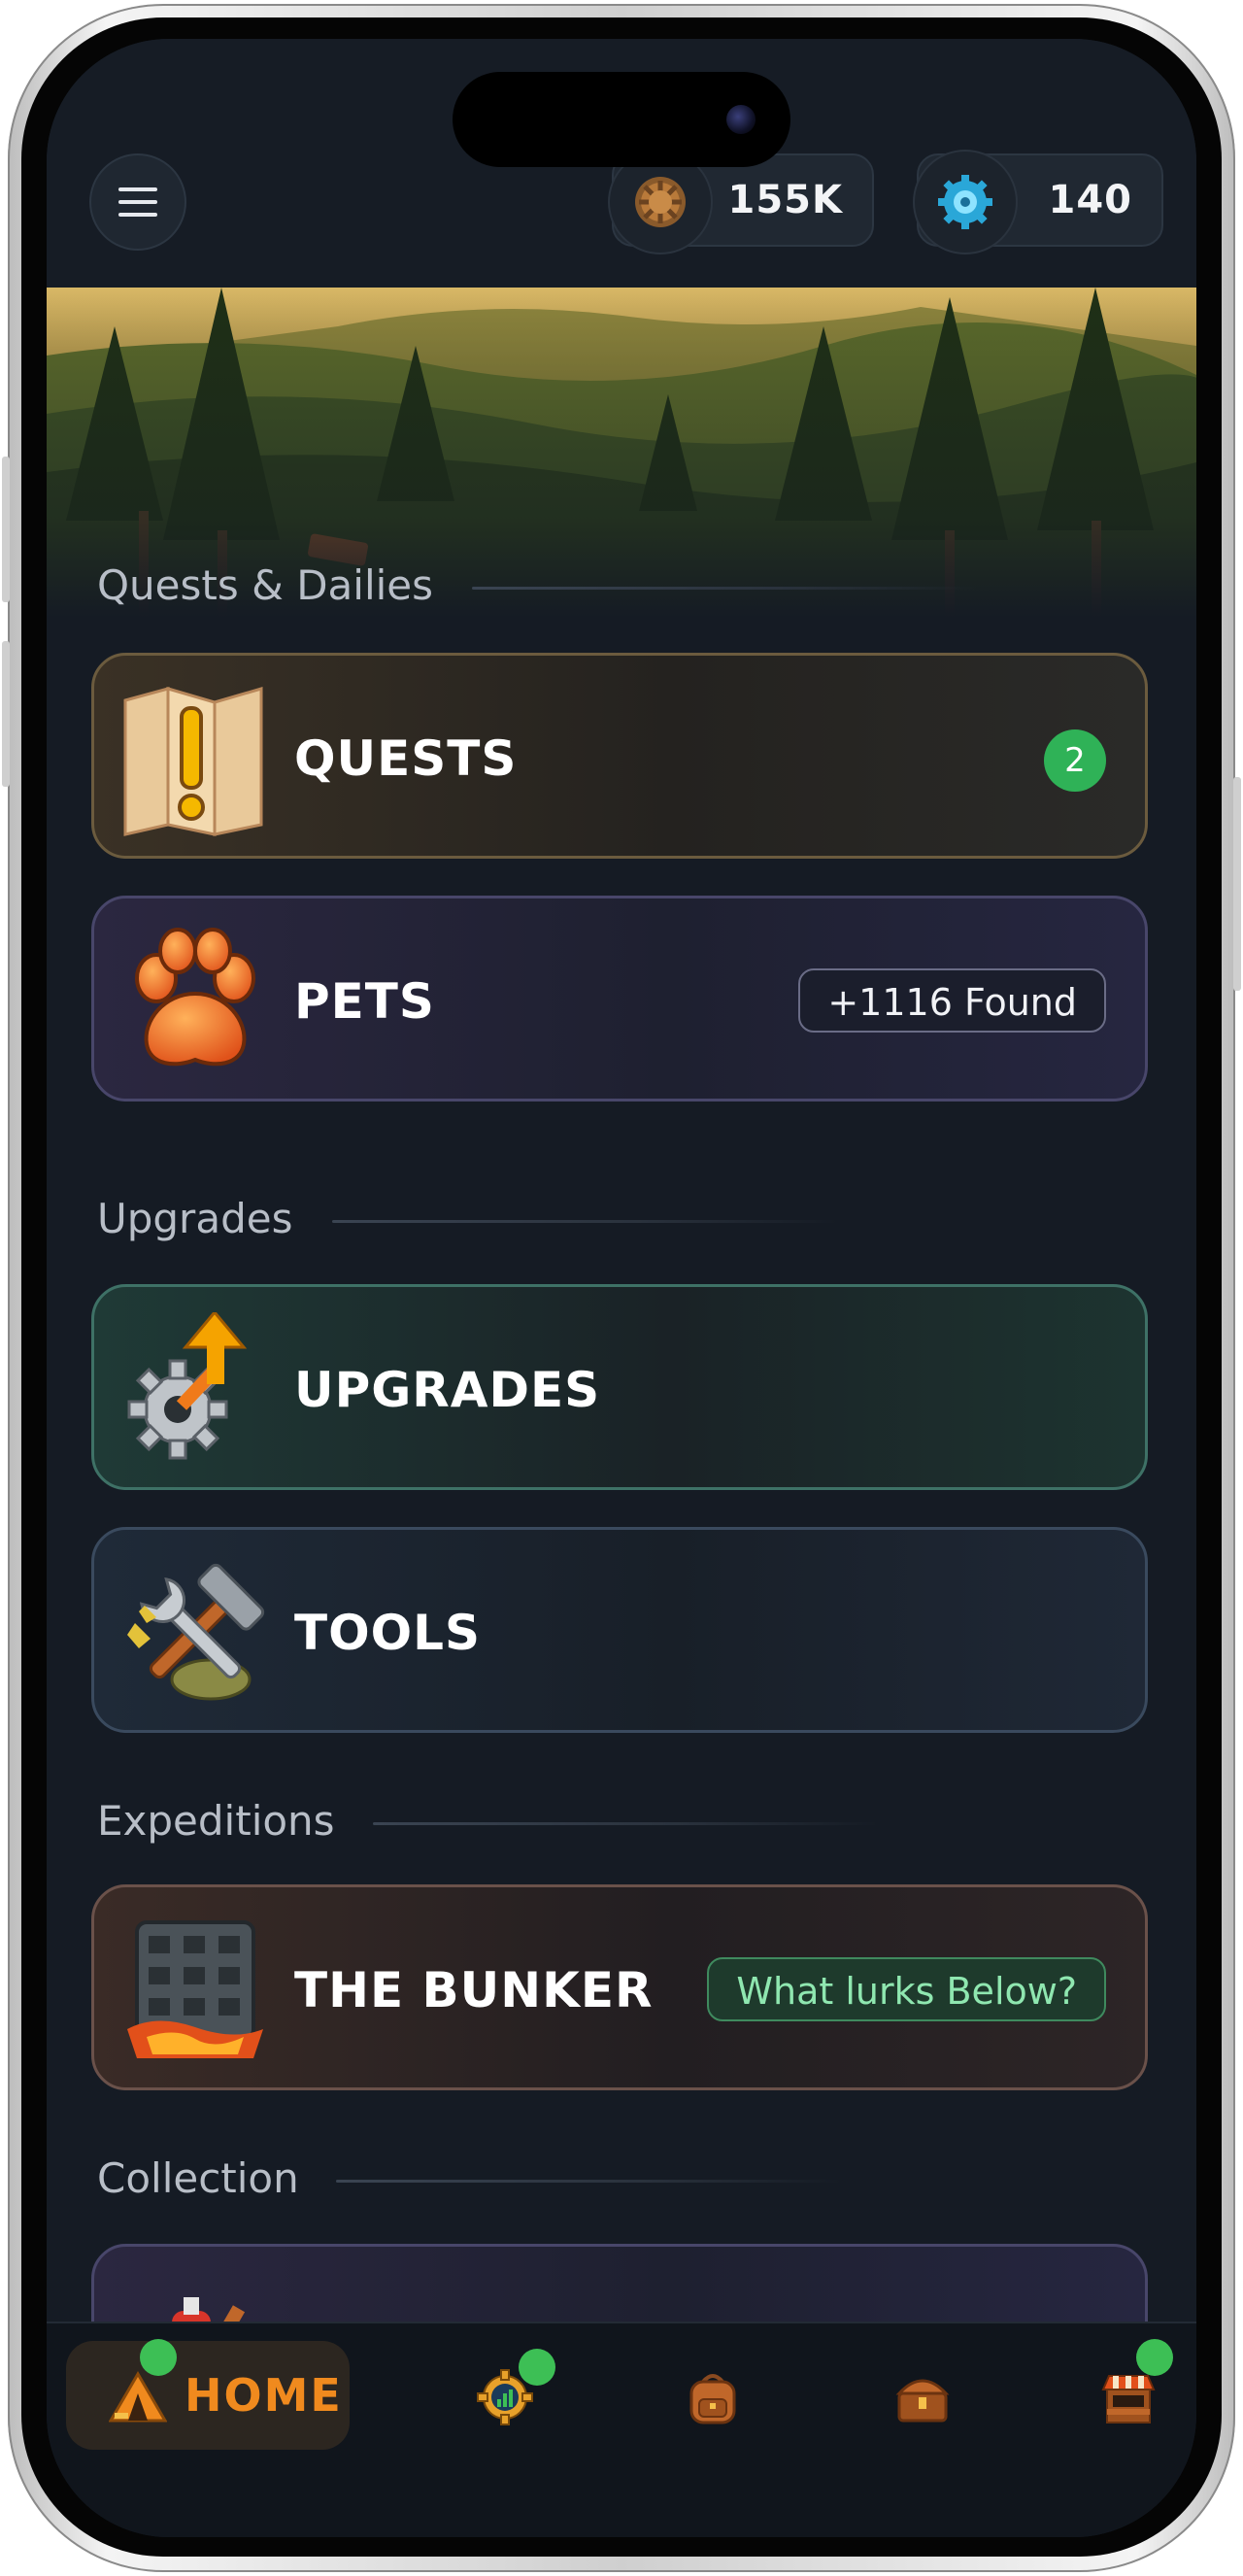 The width and height of the screenshot is (1243, 2576). What do you see at coordinates (619, 1630) in the screenshot?
I see `tools-card: TOOLS` at bounding box center [619, 1630].